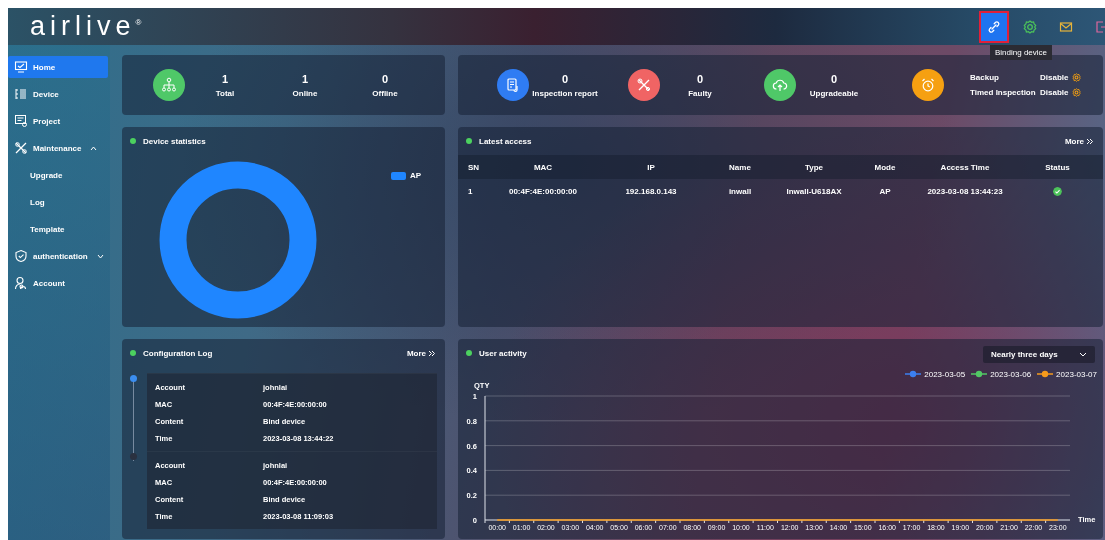 This screenshot has width=1105, height=540. What do you see at coordinates (945, 374) in the screenshot?
I see `legend-label: 2023-03-05` at bounding box center [945, 374].